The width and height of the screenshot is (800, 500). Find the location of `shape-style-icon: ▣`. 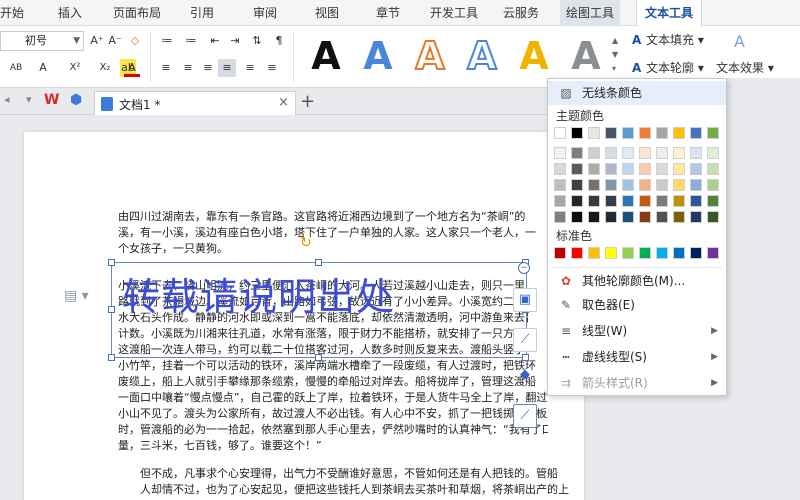

shape-style-icon: ▣ is located at coordinates (525, 300).